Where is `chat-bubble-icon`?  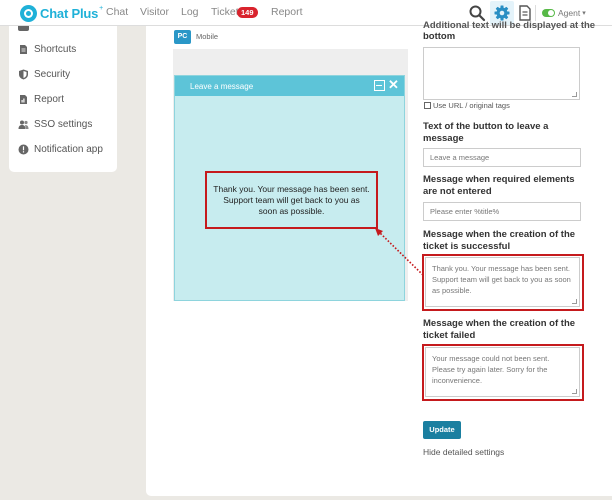
chat-bubble-icon is located at coordinates (28, 13).